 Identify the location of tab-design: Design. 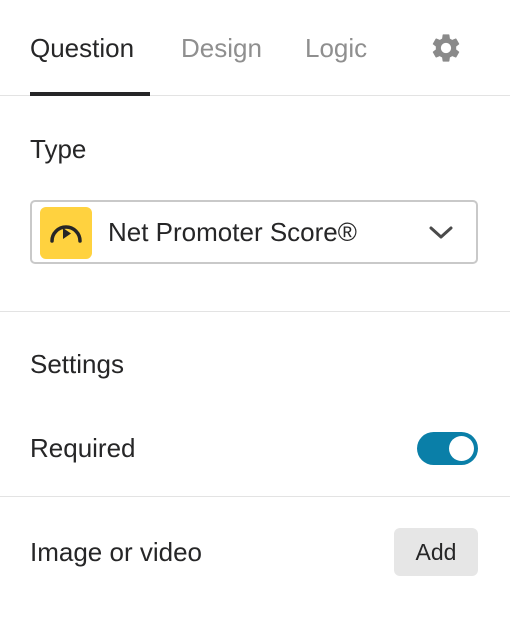
(221, 48).